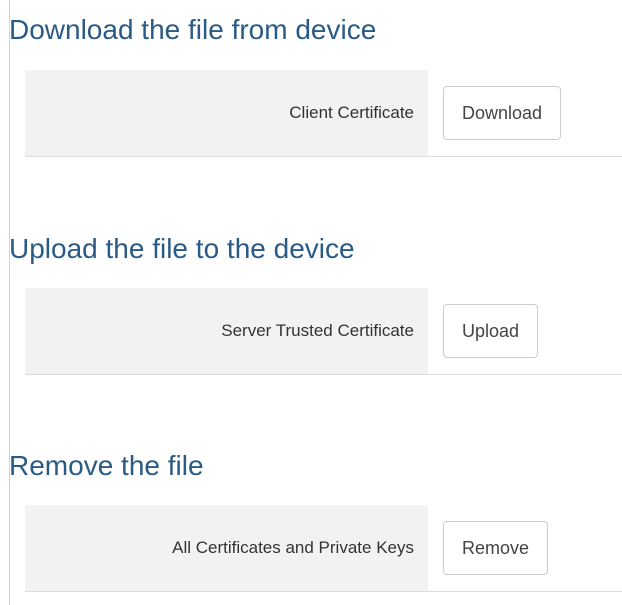 This screenshot has height=605, width=622. What do you see at coordinates (226, 548) in the screenshot?
I see `all-certificates-keys-label: All Certificates and Private Keys` at bounding box center [226, 548].